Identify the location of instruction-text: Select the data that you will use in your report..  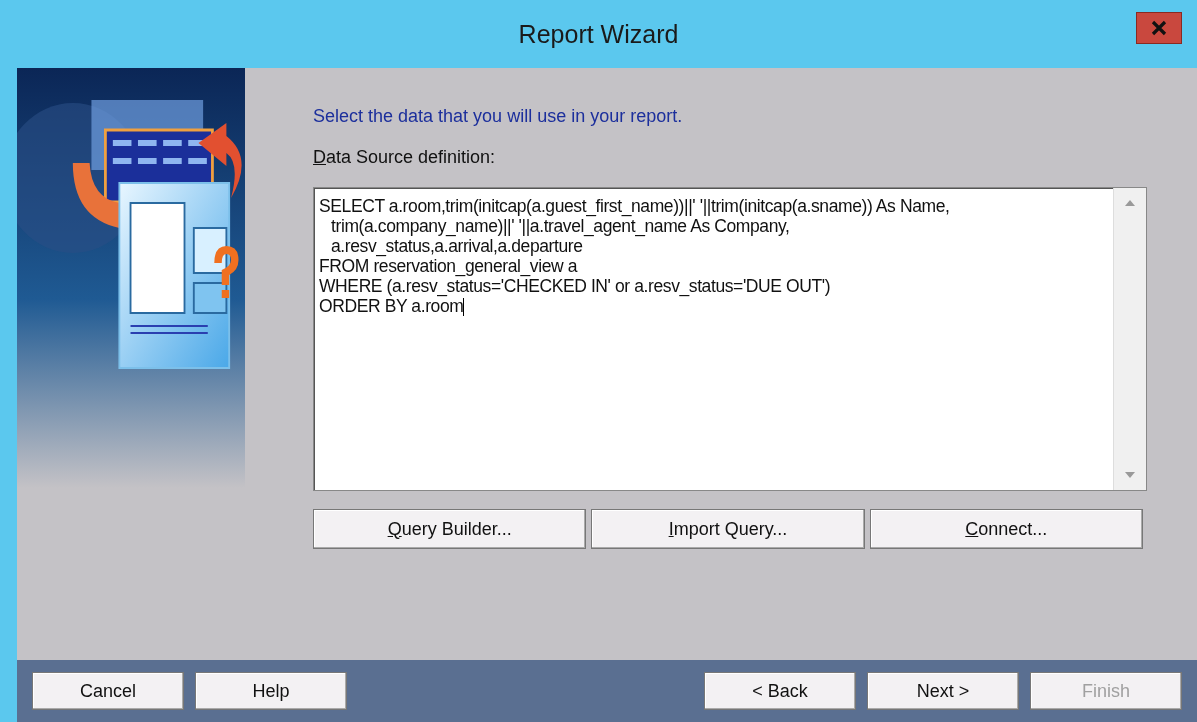
(498, 116).